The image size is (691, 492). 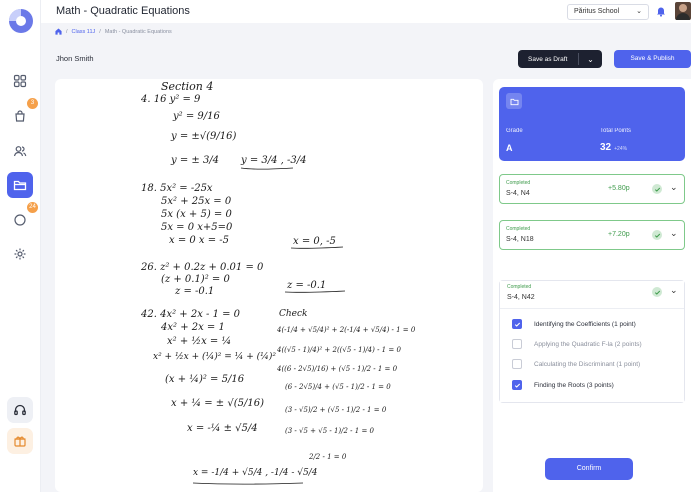 What do you see at coordinates (205, 379) in the screenshot?
I see `hw-line: (x + ¼)² = 5/16` at bounding box center [205, 379].